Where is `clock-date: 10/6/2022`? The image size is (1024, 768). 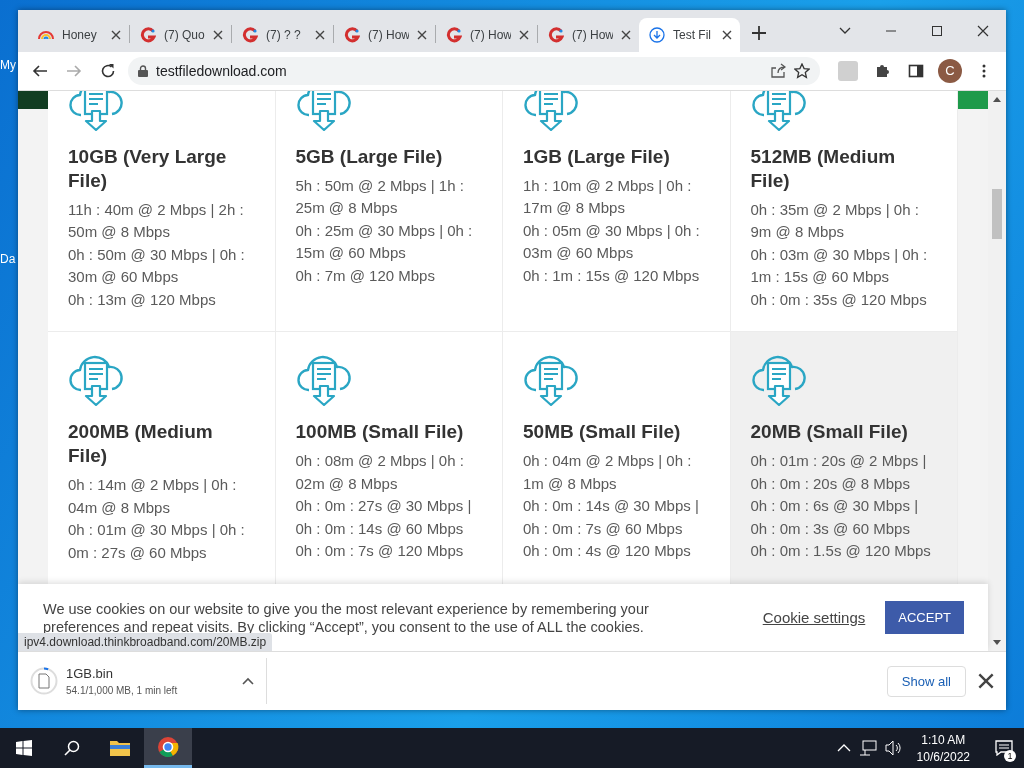
clock-date: 10/6/2022 is located at coordinates (943, 756).